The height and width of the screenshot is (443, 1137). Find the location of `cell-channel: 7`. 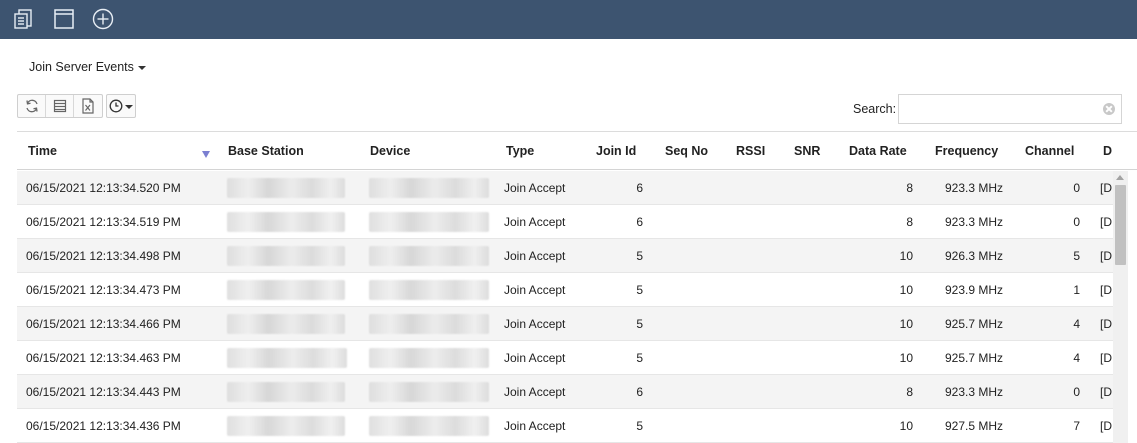

cell-channel: 7 is located at coordinates (1076, 426).